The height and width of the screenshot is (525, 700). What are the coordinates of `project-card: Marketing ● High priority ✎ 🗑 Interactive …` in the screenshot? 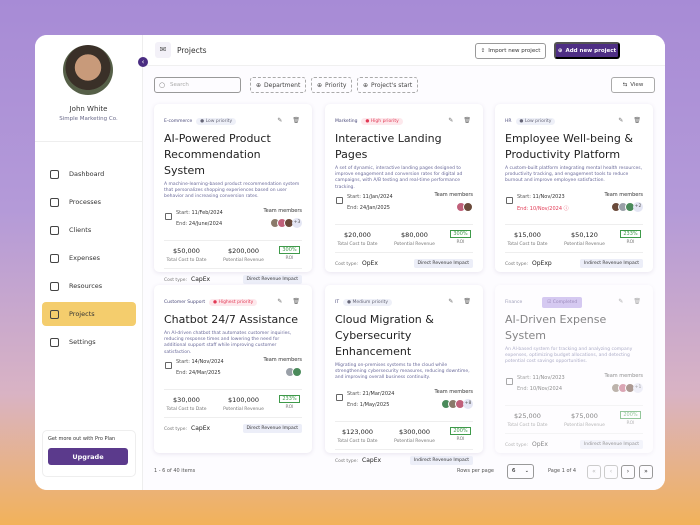 It's located at (404, 188).